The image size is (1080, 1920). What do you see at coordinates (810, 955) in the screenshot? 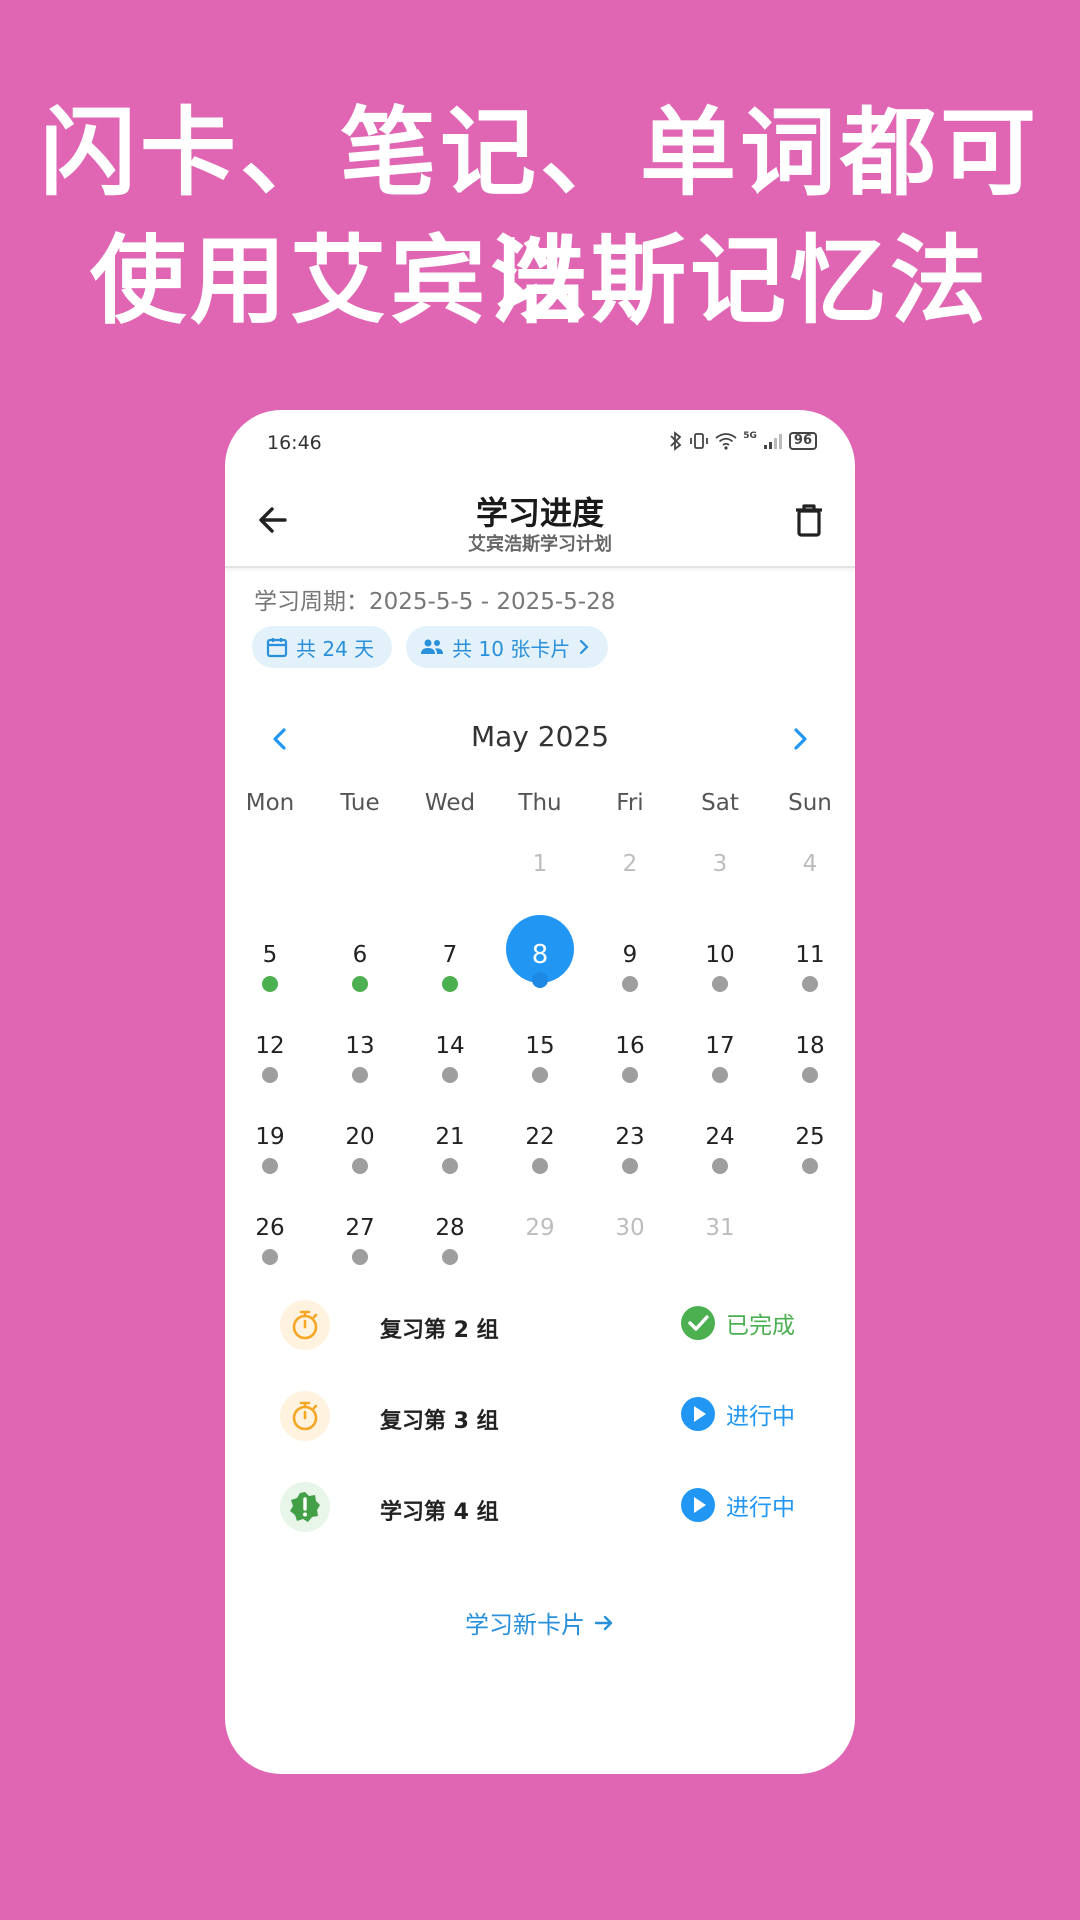
I see `calendar-day-number: 11` at bounding box center [810, 955].